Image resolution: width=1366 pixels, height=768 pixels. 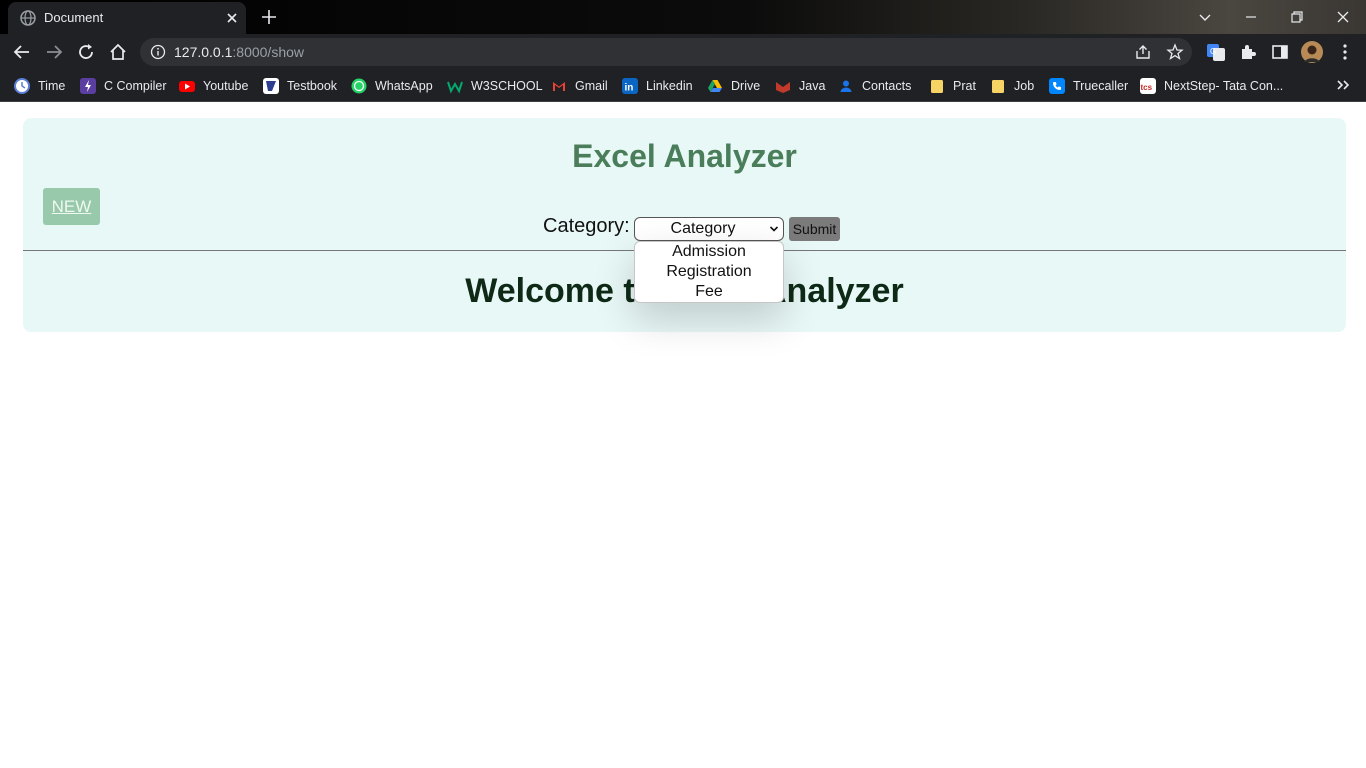 I want to click on drive-icon, so click(x=715, y=86).